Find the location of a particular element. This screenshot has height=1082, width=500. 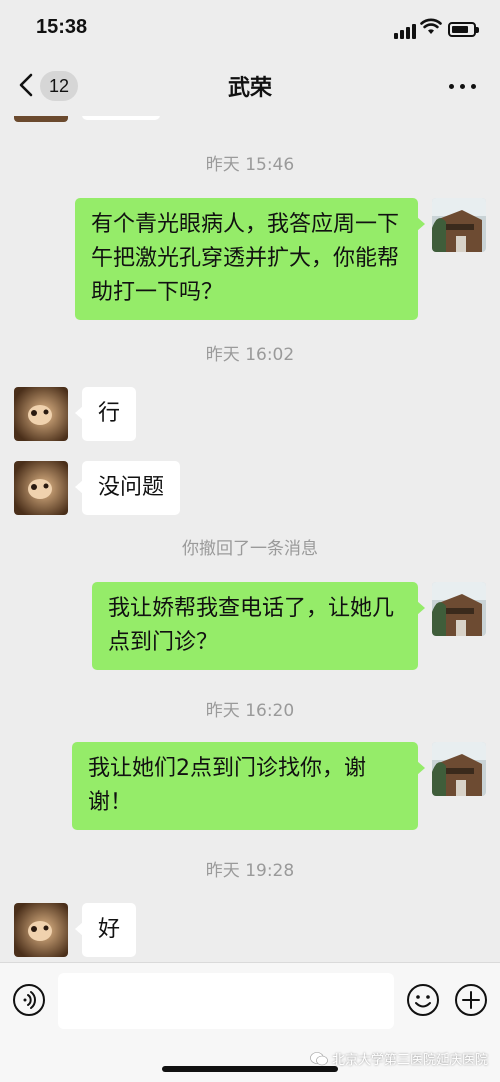

chat-header: 12 武荣 is located at coordinates (250, 86).